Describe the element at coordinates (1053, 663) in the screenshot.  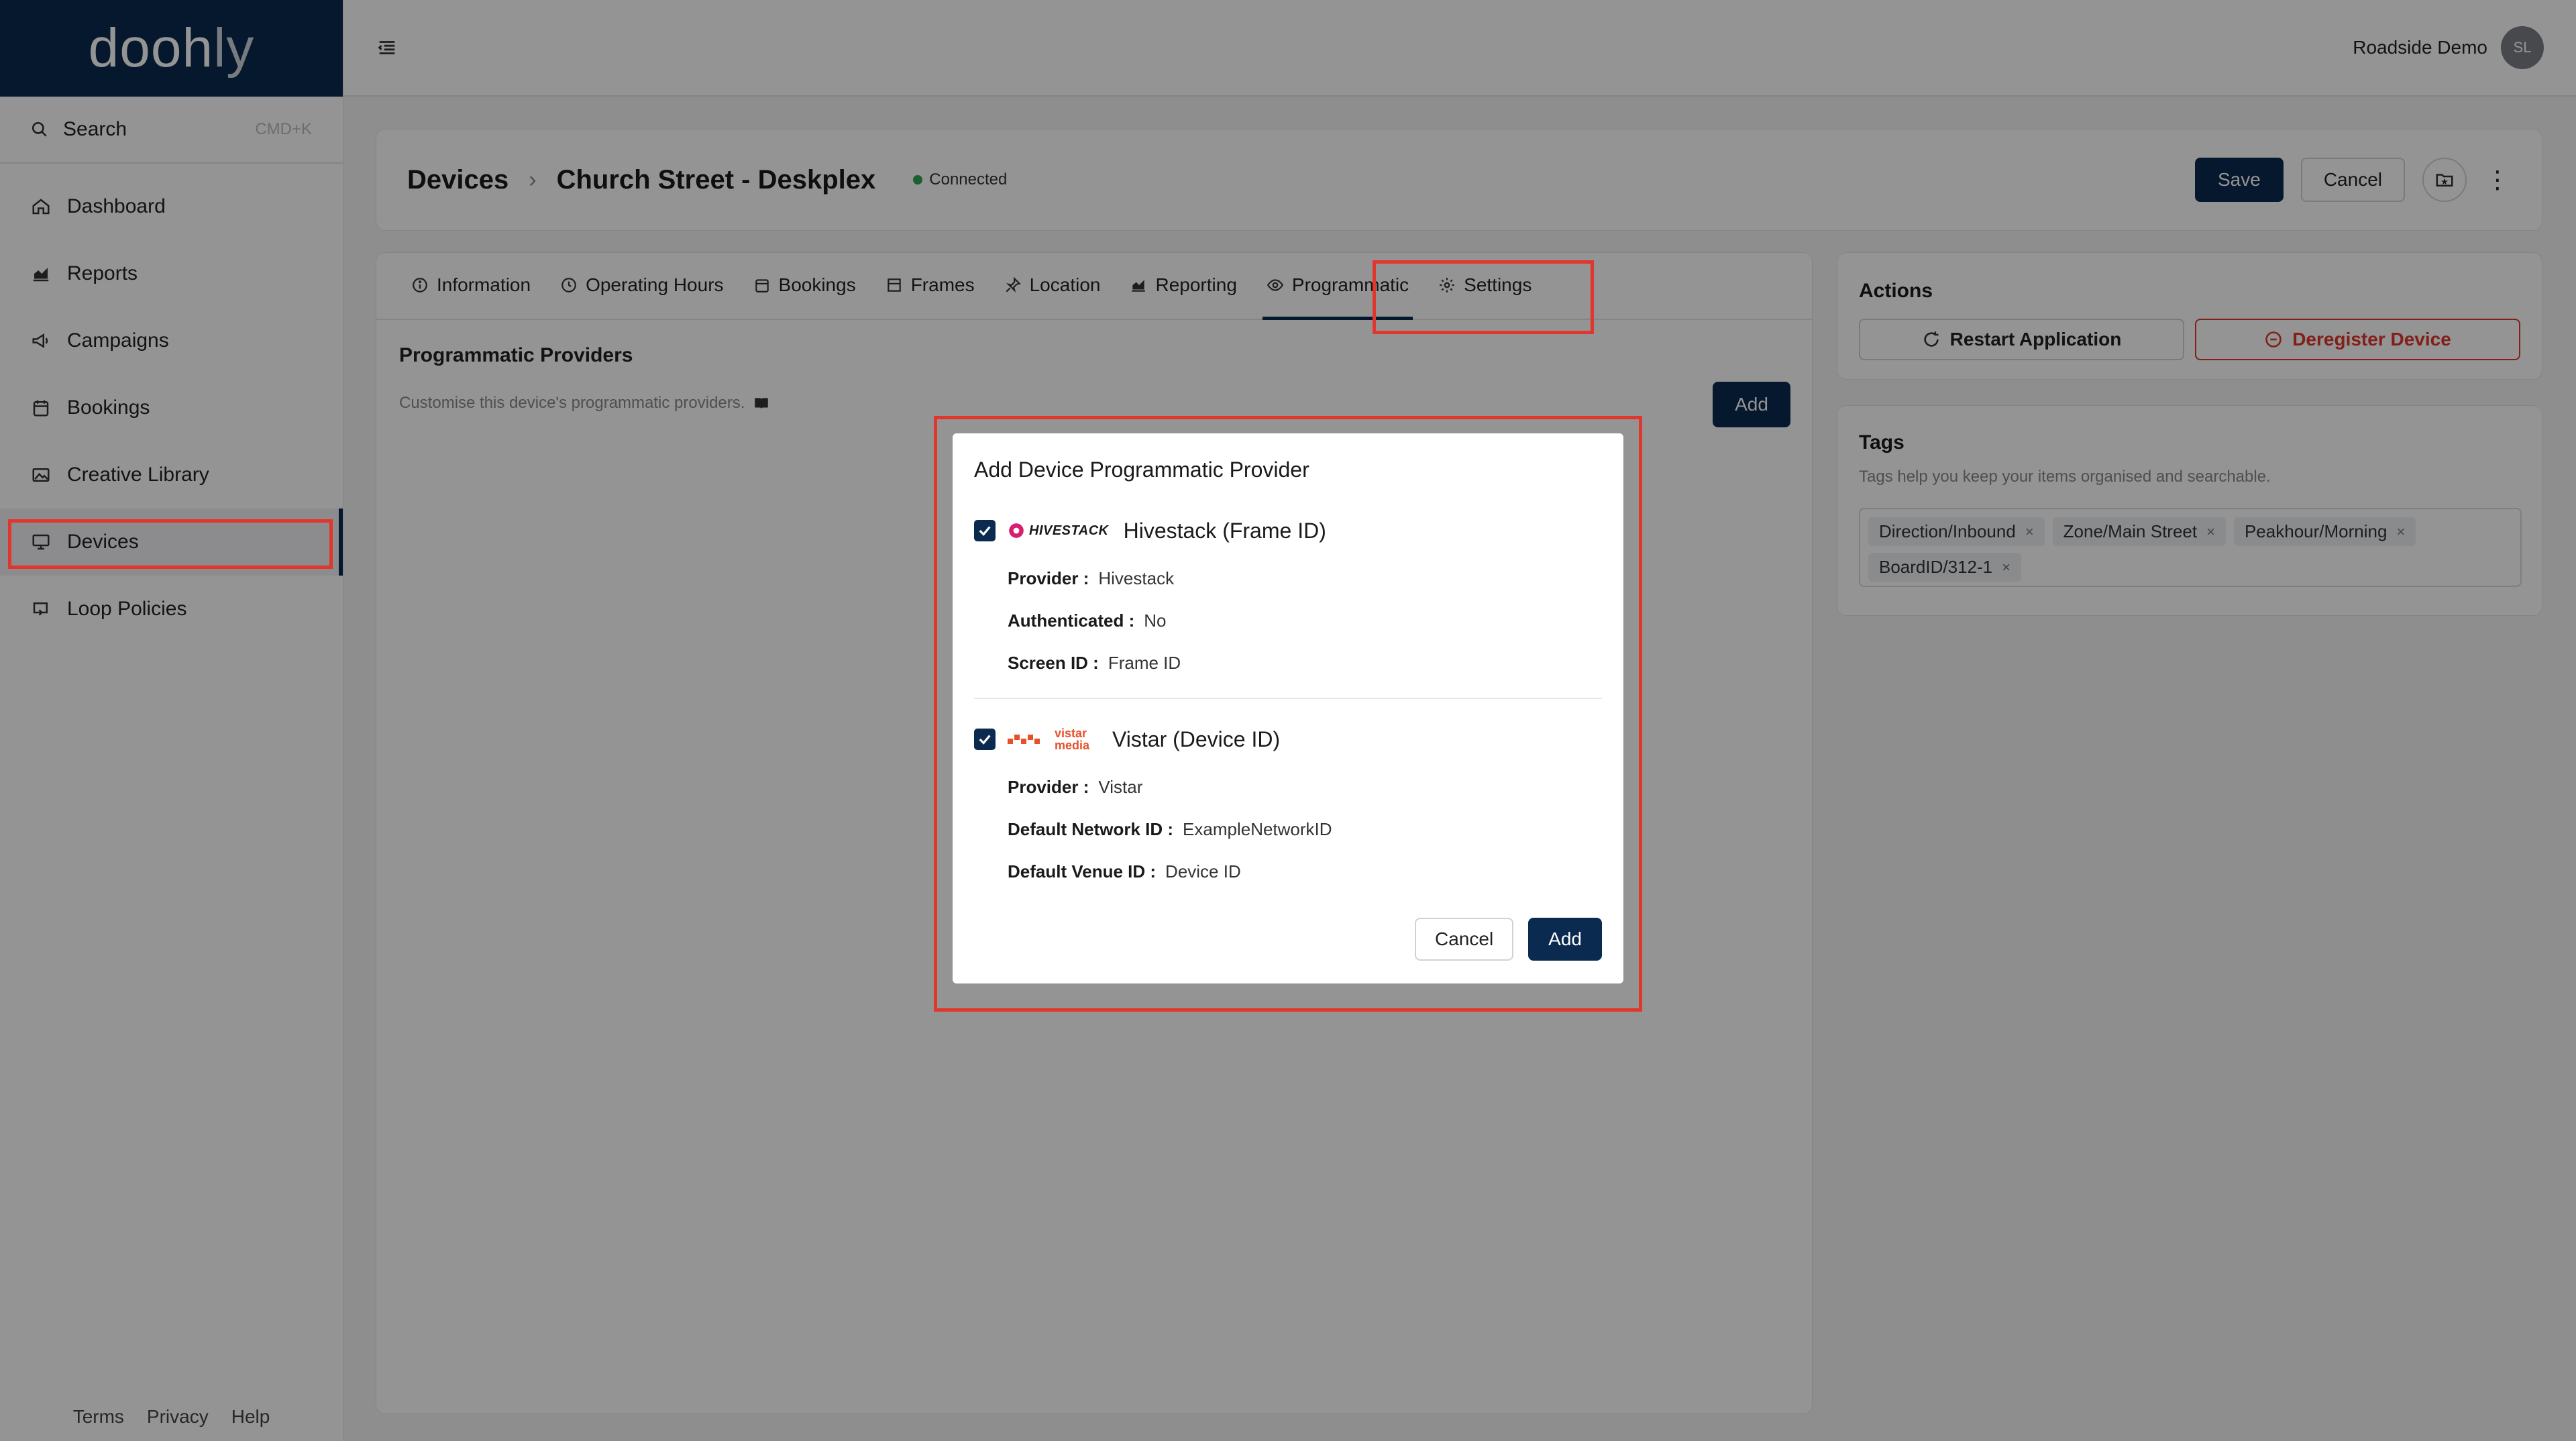
I see `field-label: Screen ID :` at that location.